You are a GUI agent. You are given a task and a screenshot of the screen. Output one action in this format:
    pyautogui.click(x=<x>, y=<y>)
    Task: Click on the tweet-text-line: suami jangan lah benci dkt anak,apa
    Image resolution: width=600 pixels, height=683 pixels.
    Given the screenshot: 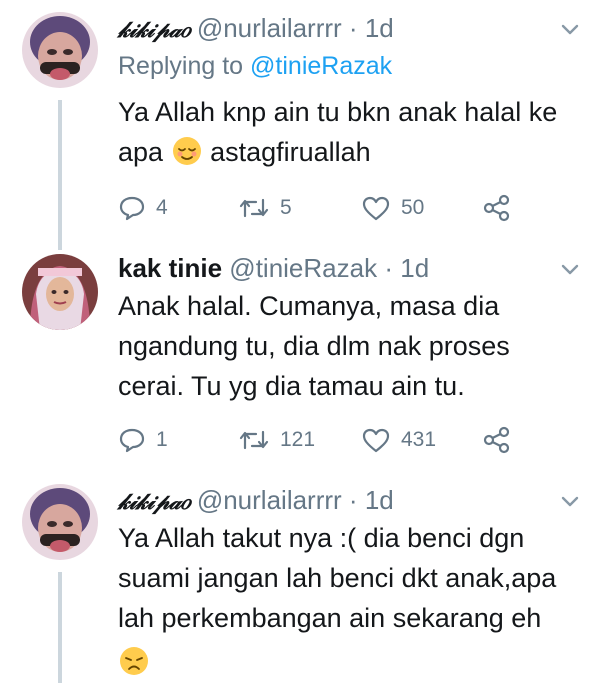 What is the action you would take?
    pyautogui.click(x=337, y=578)
    